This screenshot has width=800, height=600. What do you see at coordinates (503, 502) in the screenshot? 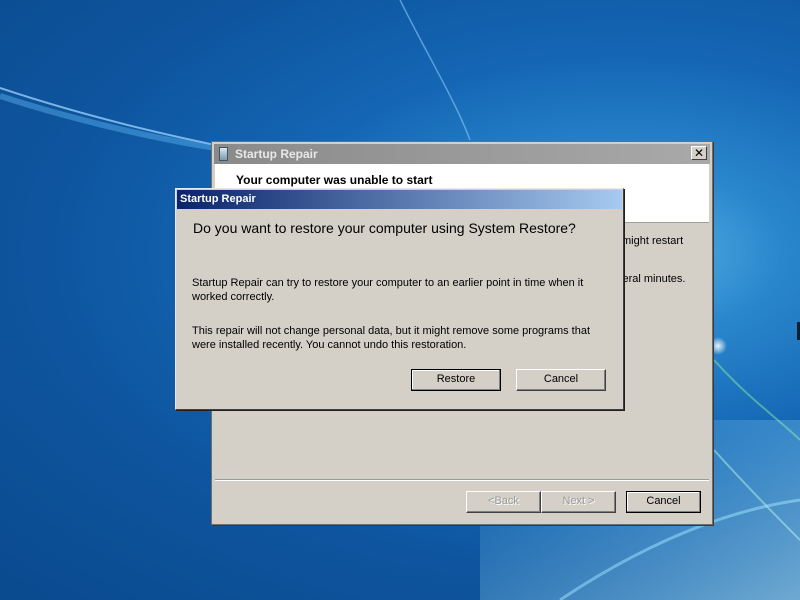
I see `back-button: <Back` at bounding box center [503, 502].